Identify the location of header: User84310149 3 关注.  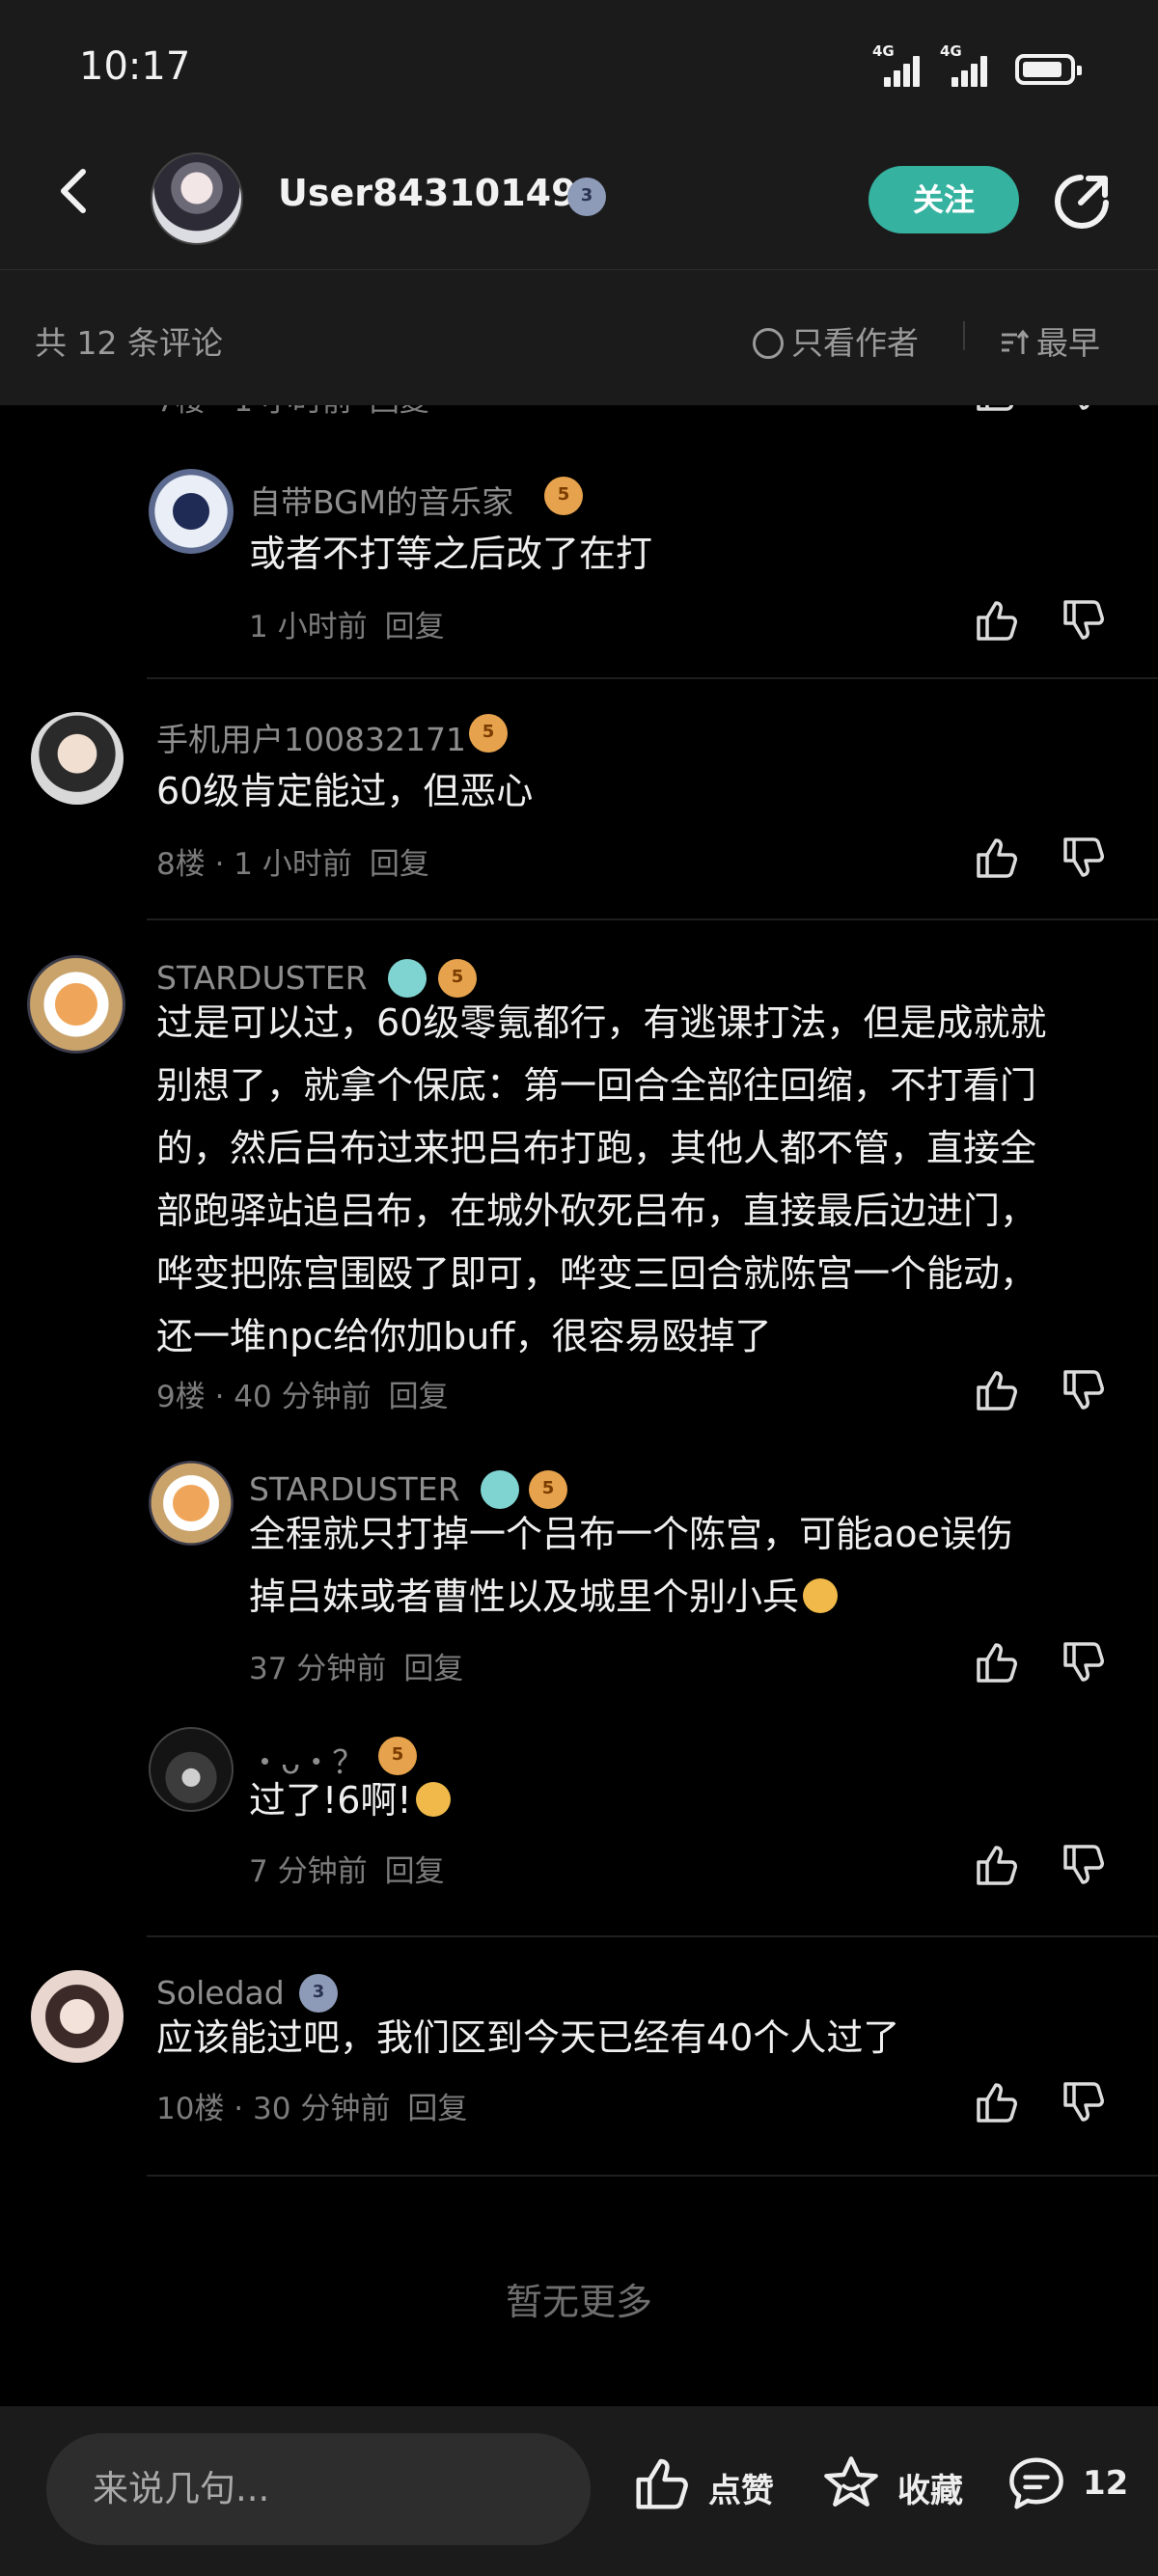
(579, 202).